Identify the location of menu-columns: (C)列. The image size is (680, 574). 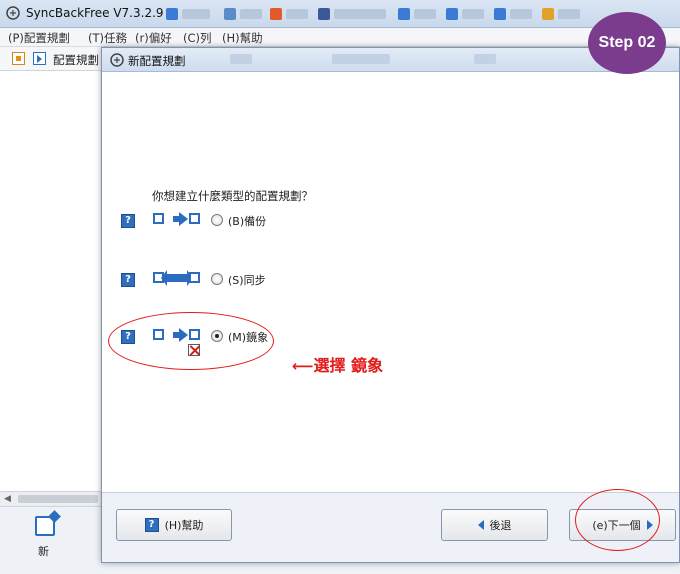
(197, 38).